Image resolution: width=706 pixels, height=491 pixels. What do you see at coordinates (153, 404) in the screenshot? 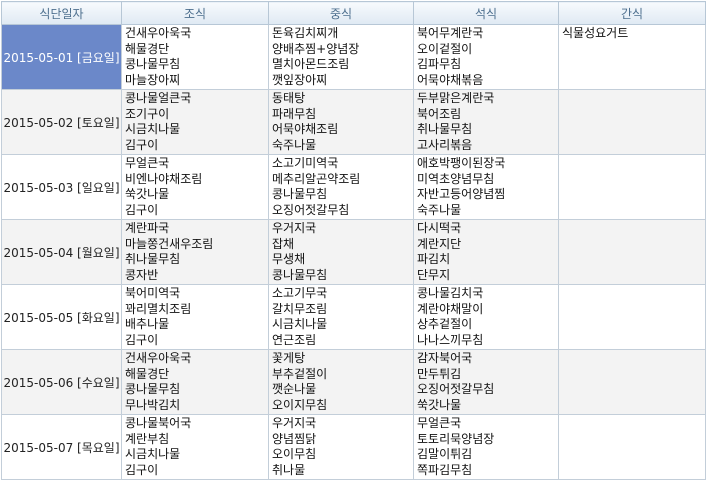
I see `menu-item: 무나박김치` at bounding box center [153, 404].